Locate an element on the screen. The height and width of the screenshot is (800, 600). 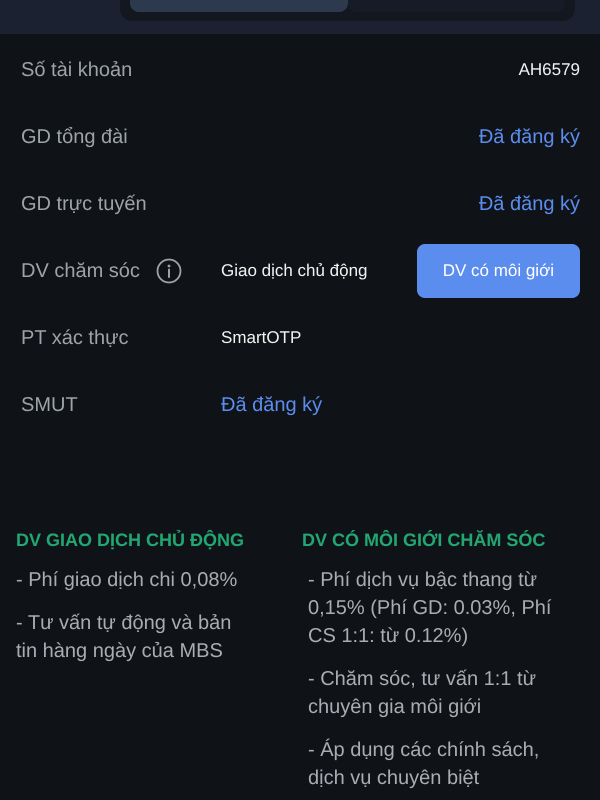
benefit-text: - Phí giao dịch chi 0,08% is located at coordinates (127, 580).